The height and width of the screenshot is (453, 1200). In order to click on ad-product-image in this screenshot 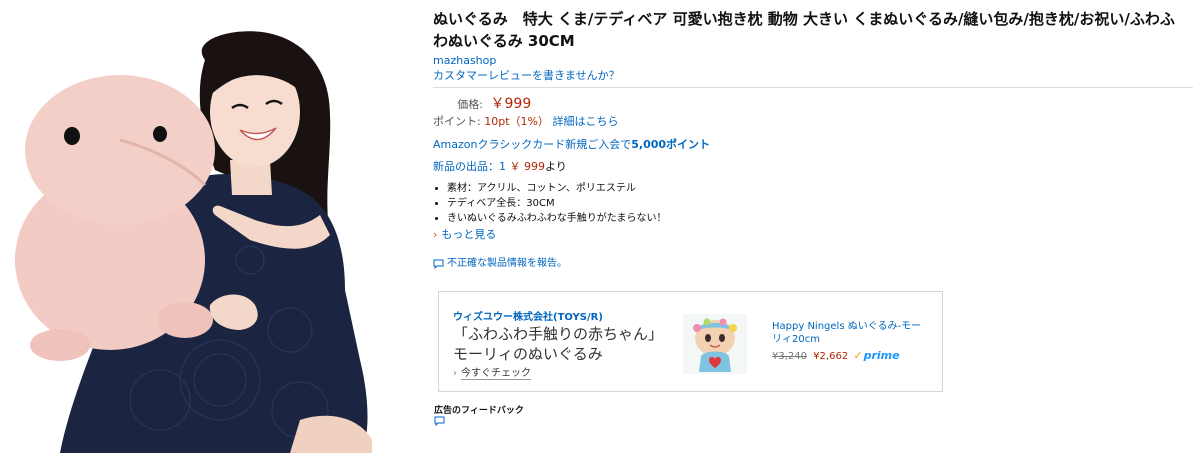, I will do `click(715, 344)`.